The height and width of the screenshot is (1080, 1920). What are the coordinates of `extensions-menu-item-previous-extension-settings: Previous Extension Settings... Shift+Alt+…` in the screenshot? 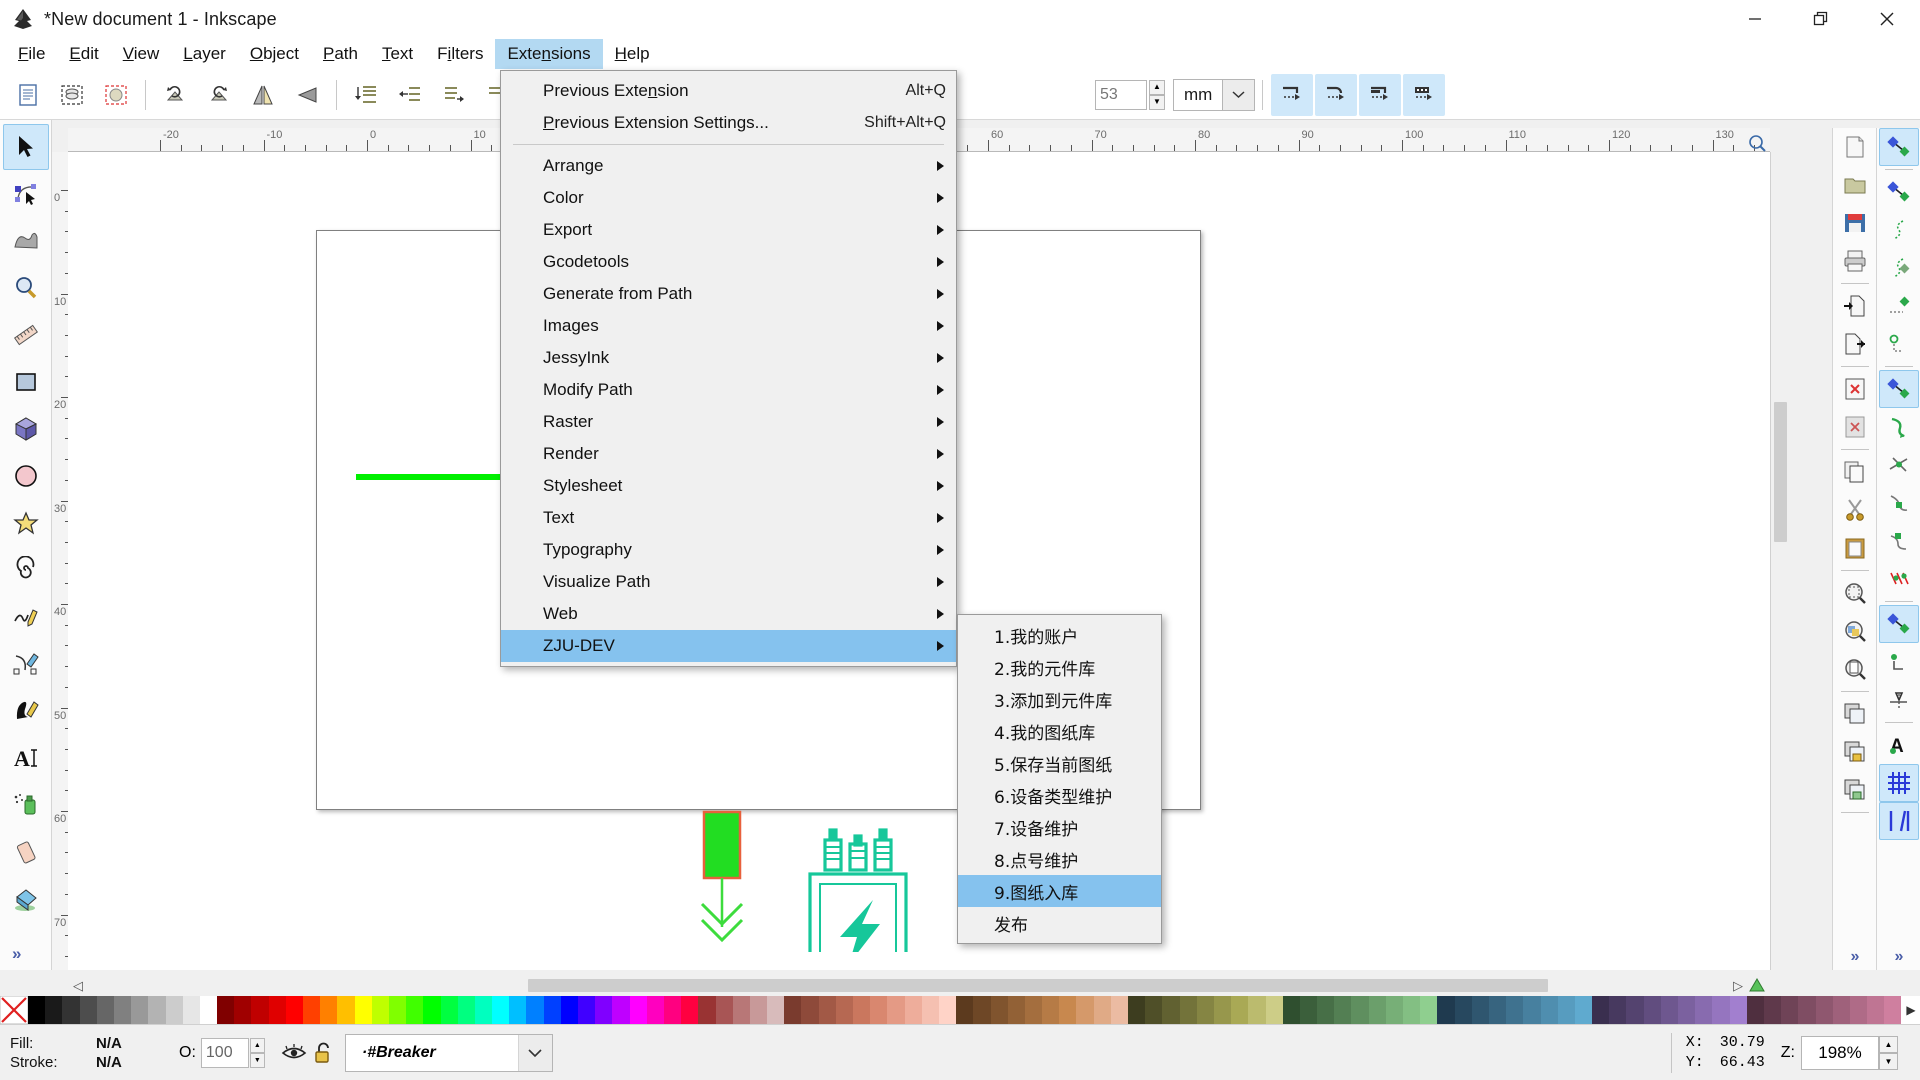 It's located at (728, 123).